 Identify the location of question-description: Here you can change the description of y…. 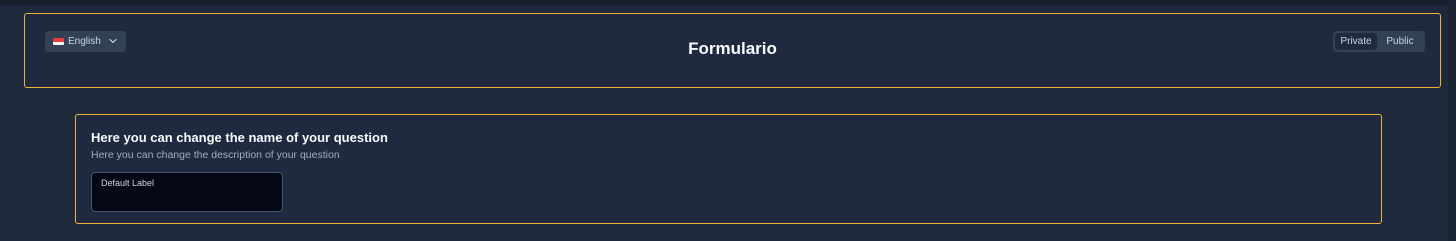
(215, 155).